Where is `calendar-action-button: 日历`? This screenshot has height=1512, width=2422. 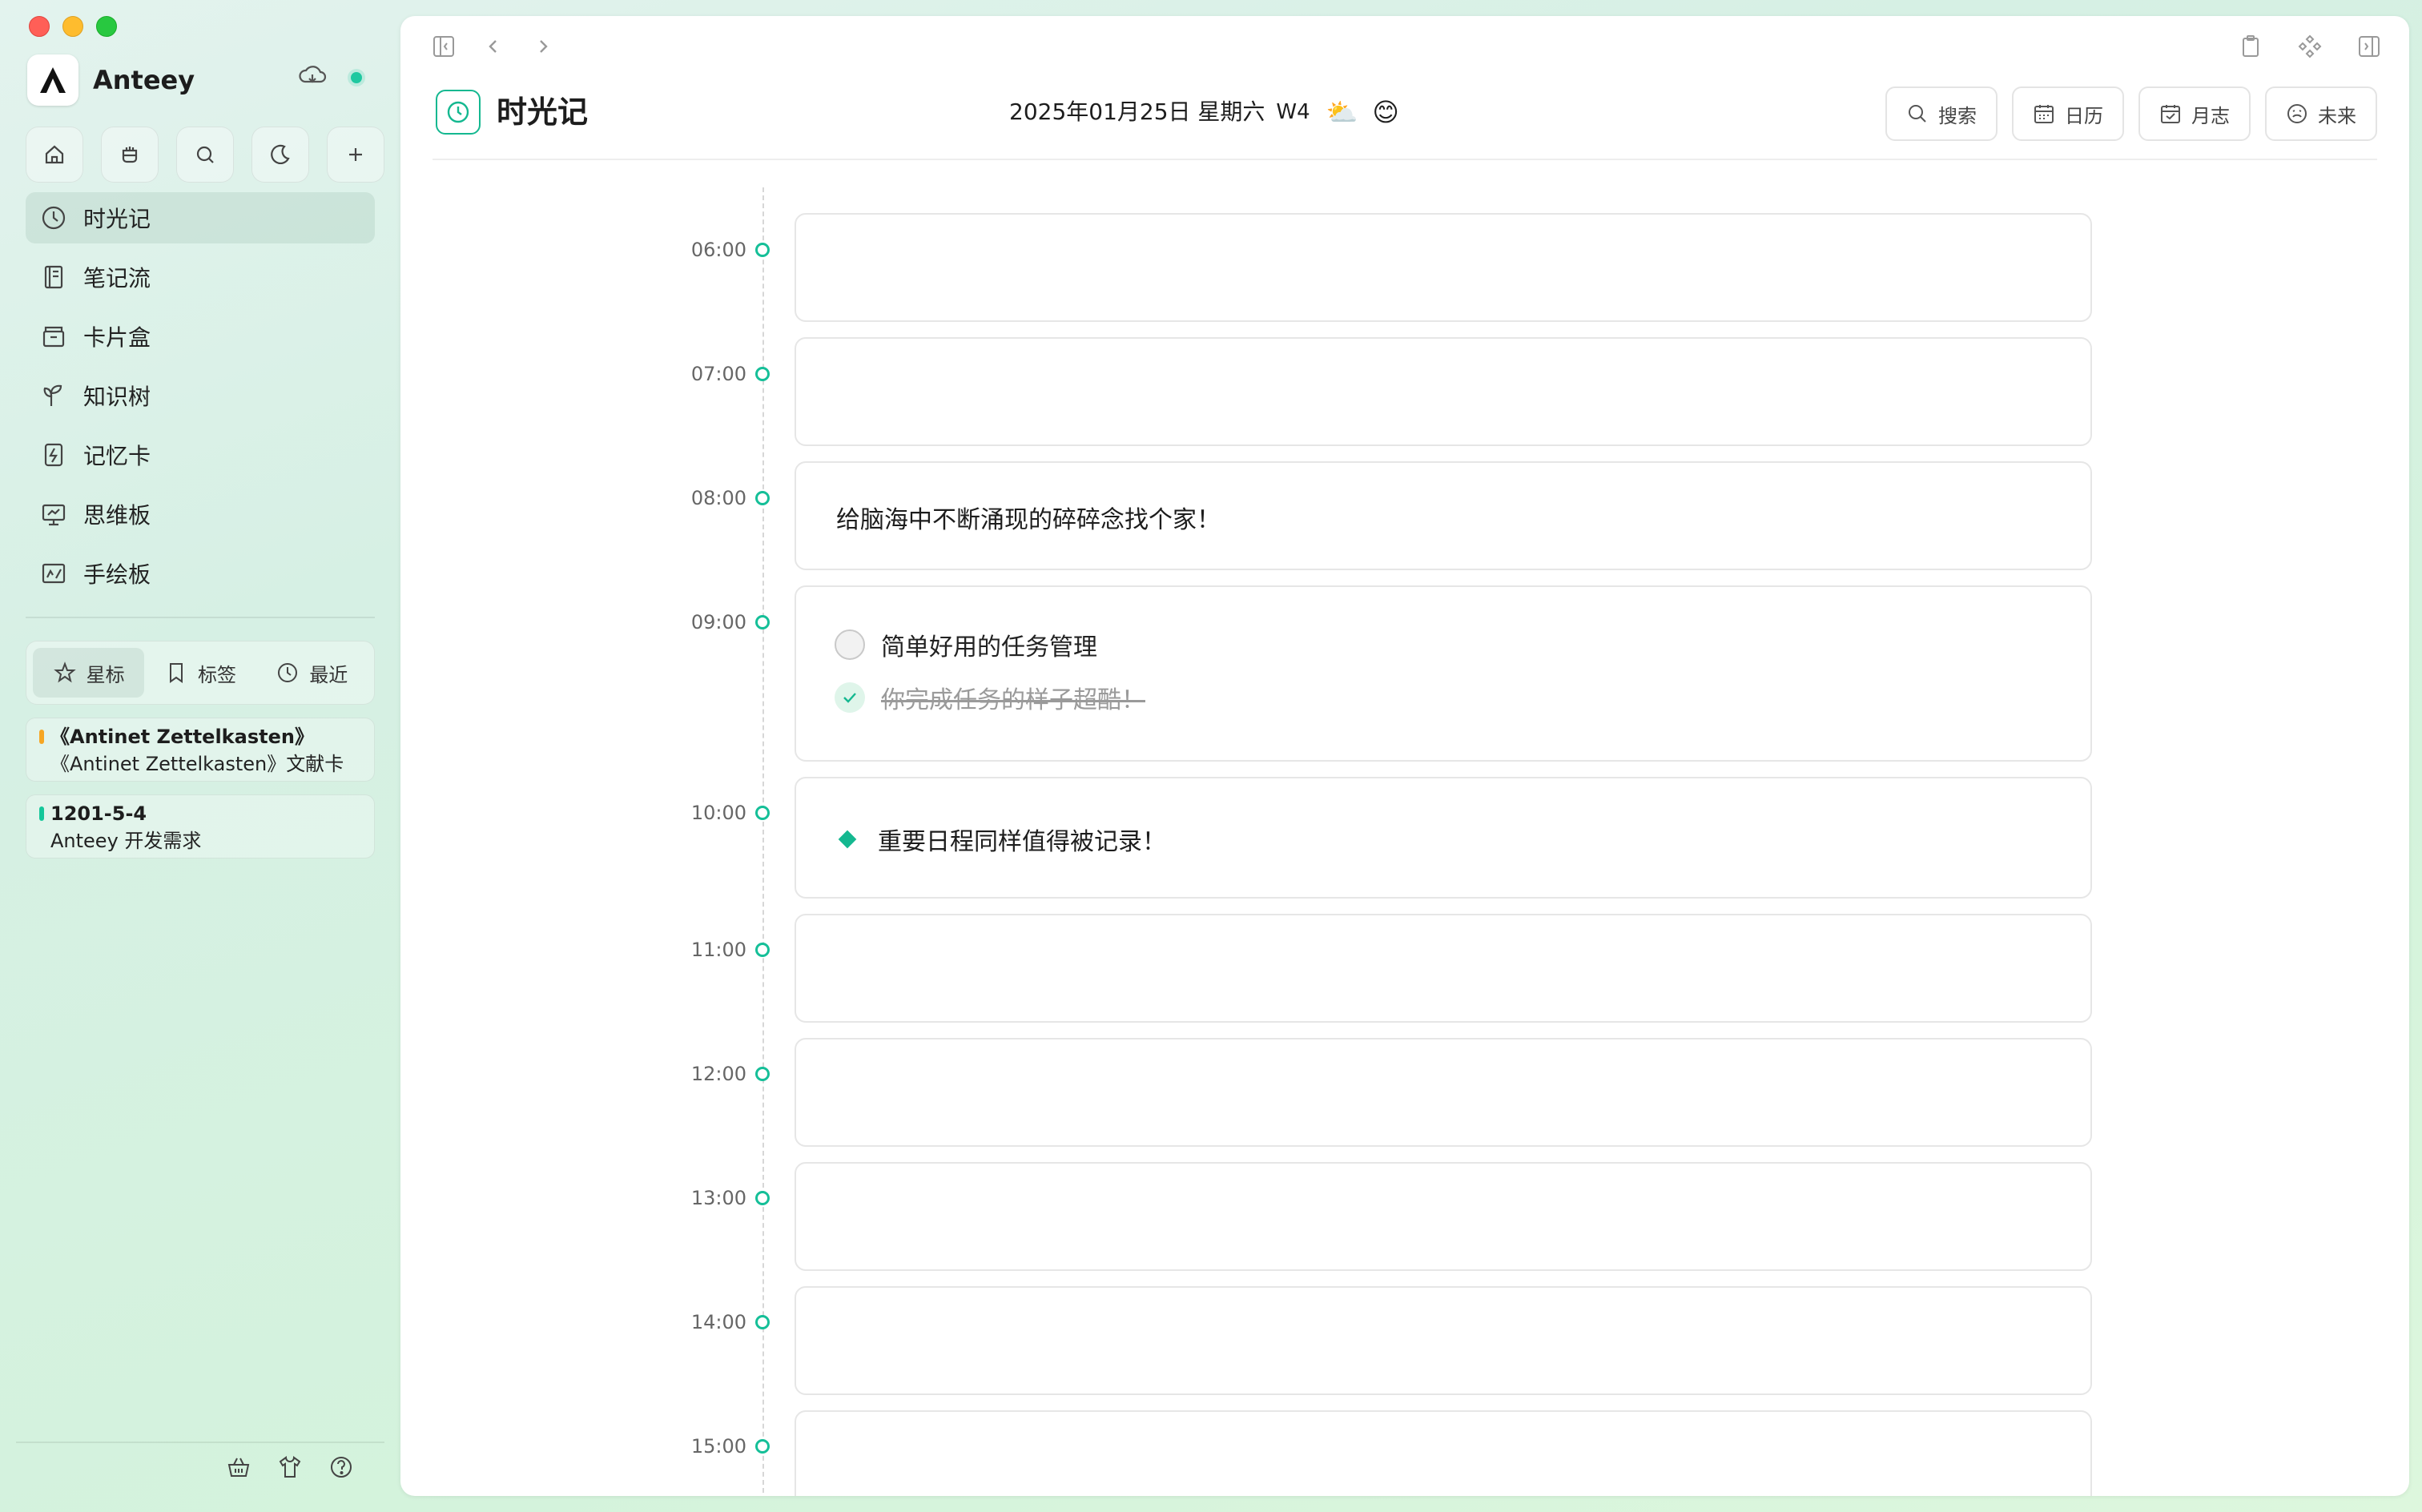 calendar-action-button: 日历 is located at coordinates (2068, 113).